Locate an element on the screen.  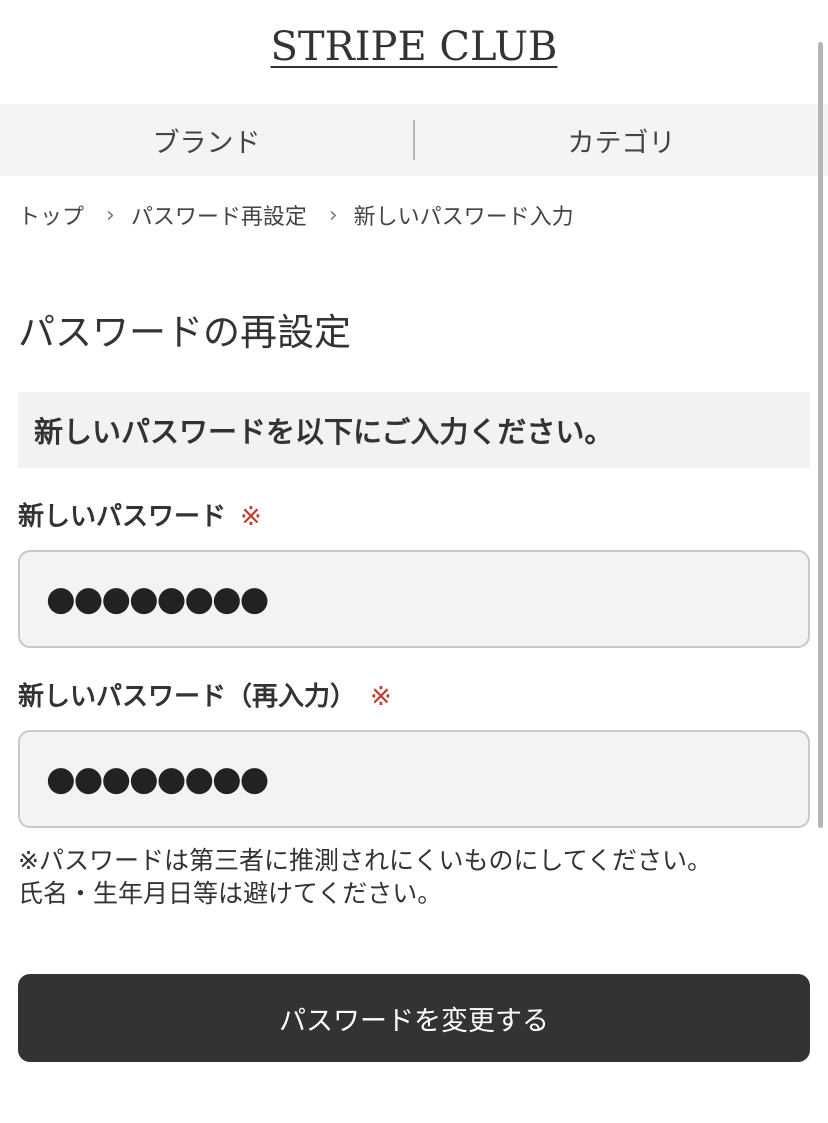
scrollbar is located at coordinates (820, 435).